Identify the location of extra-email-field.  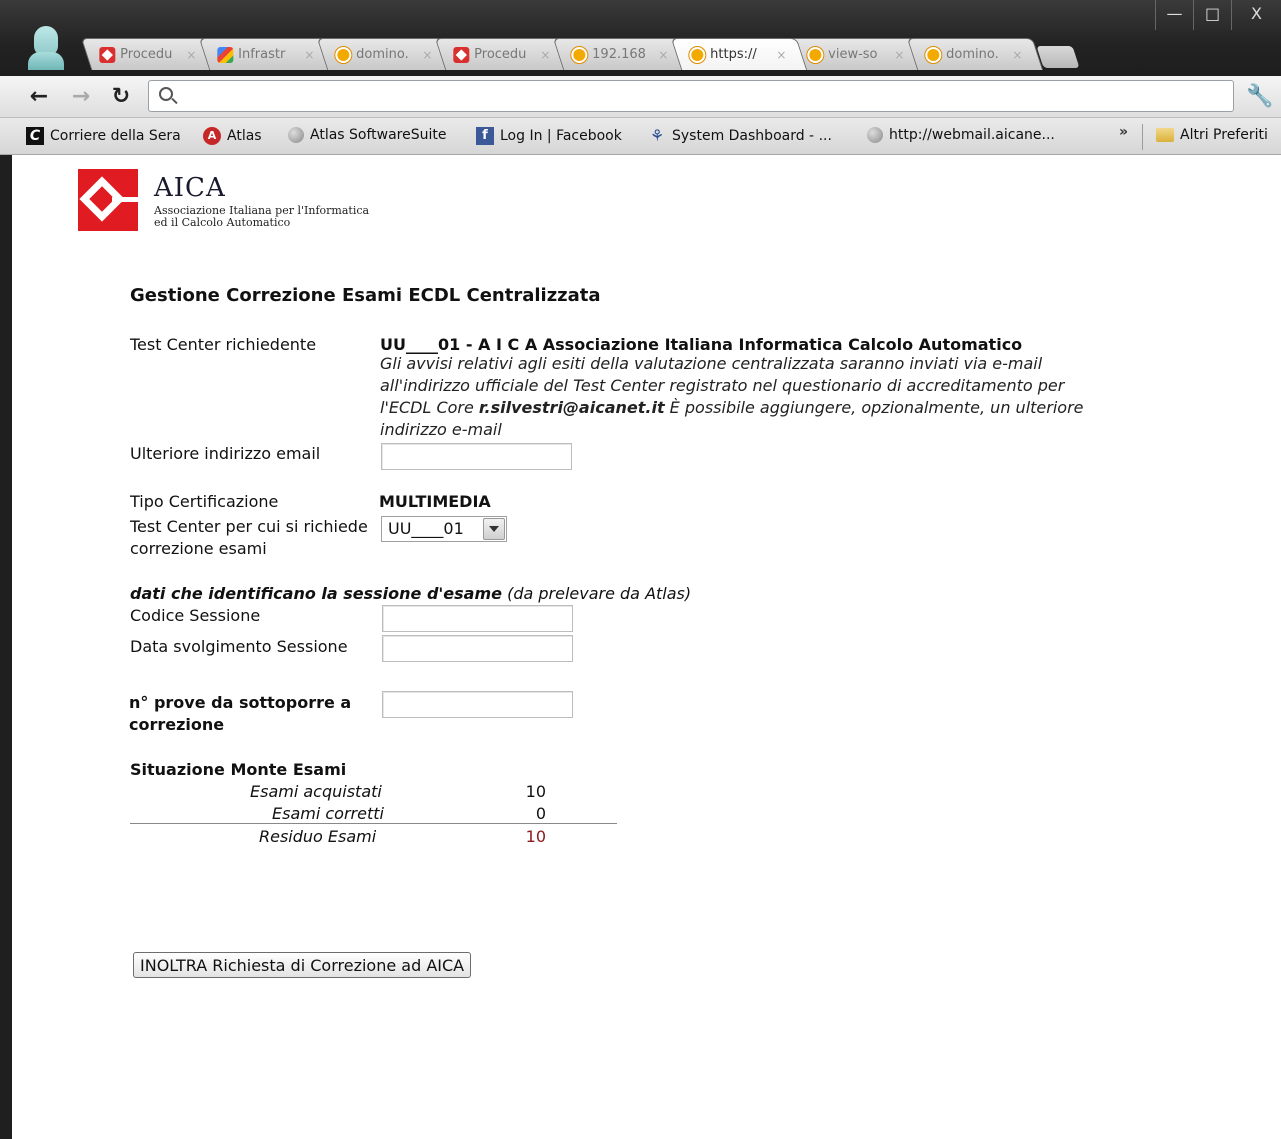
(476, 456).